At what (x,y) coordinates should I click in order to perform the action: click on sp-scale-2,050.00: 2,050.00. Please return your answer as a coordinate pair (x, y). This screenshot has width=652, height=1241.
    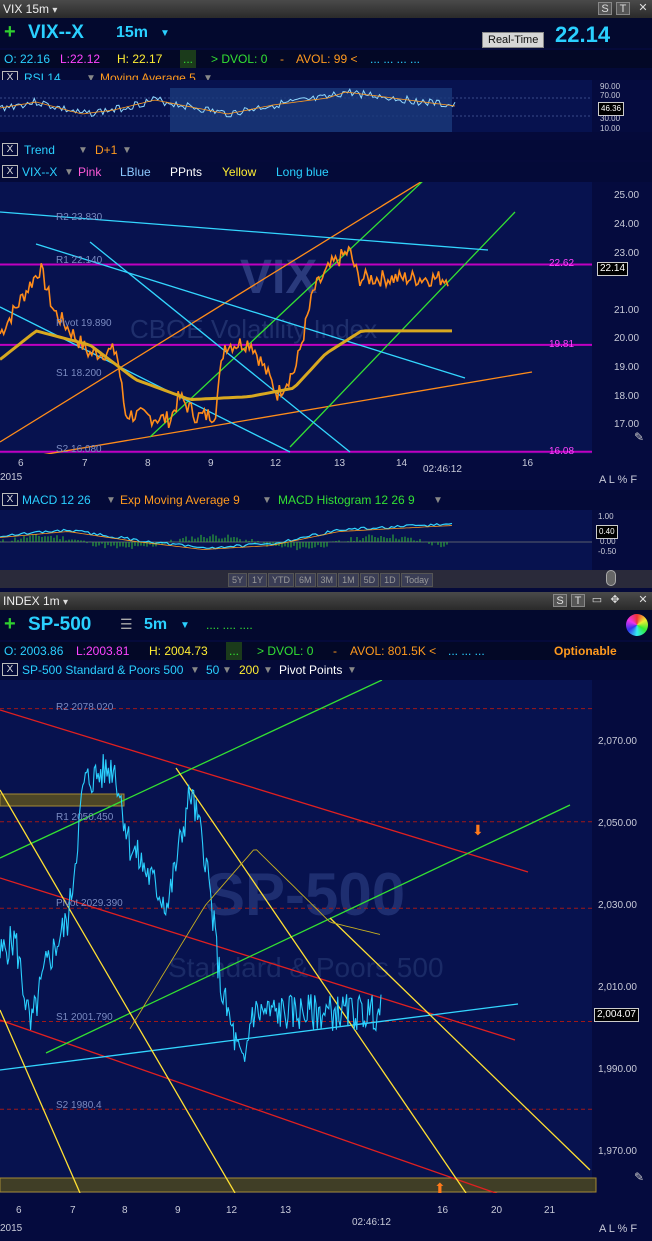
    Looking at the image, I should click on (617, 823).